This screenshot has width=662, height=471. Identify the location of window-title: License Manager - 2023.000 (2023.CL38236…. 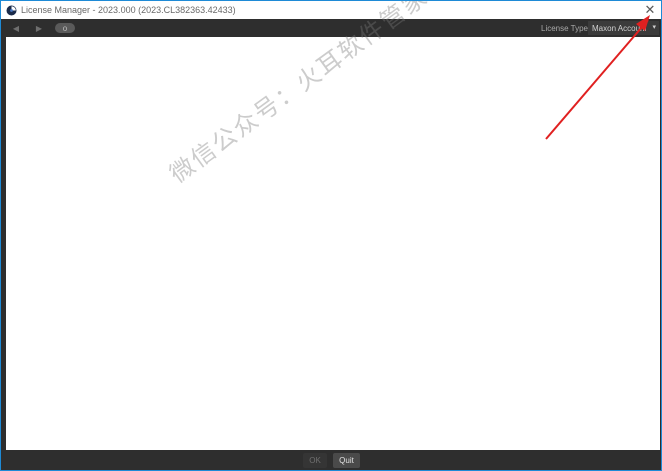
(128, 10).